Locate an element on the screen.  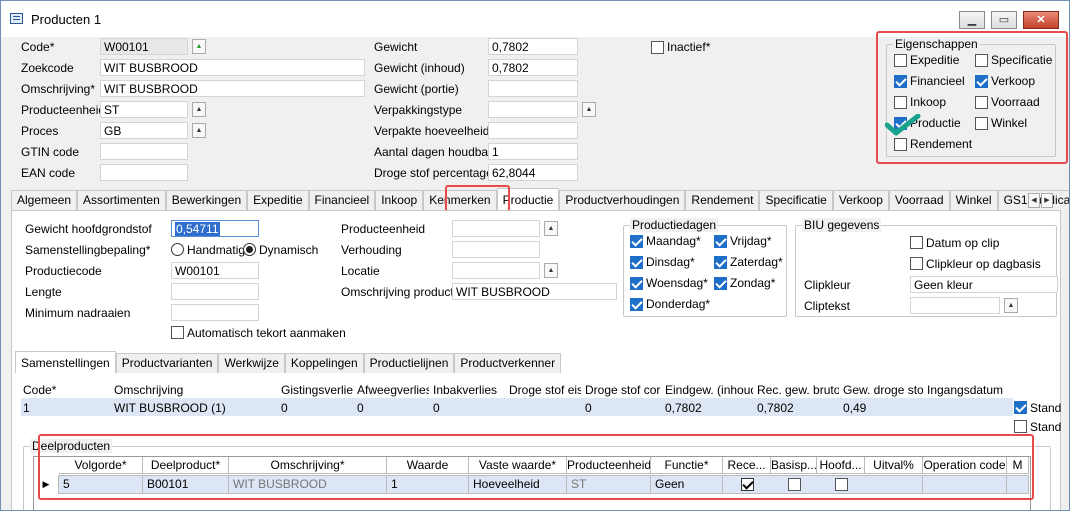
samenstelling-col-header: Code* is located at coordinates (66, 390).